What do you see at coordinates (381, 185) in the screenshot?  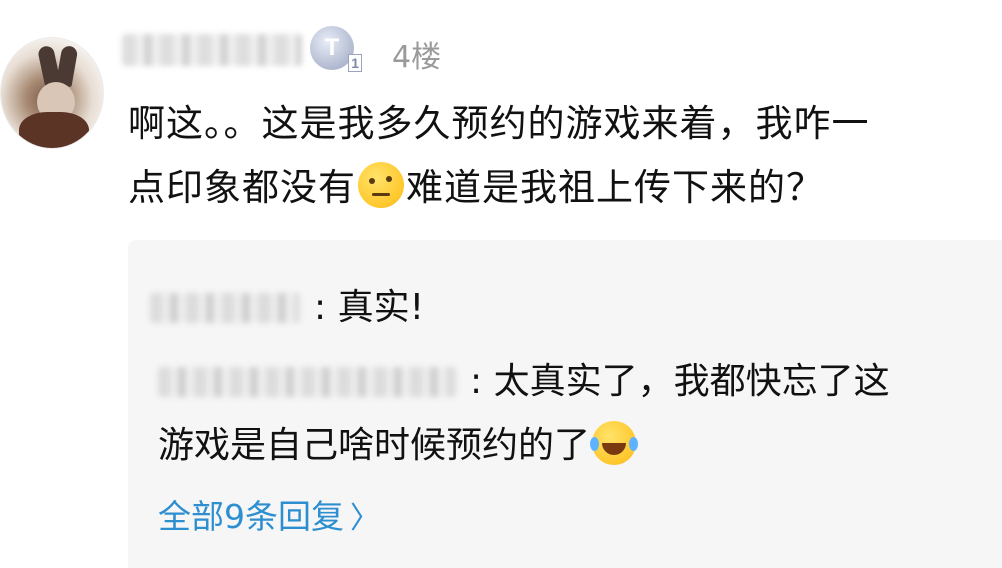 I see `thinking-face-icon` at bounding box center [381, 185].